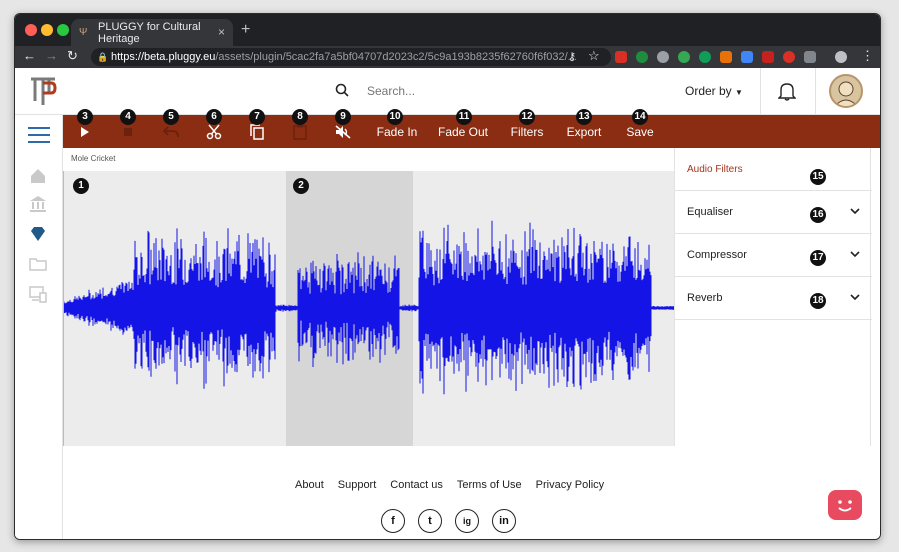 This screenshot has width=899, height=552. What do you see at coordinates (489, 485) in the screenshot?
I see `footer-link-terms: Terms of Use` at bounding box center [489, 485].